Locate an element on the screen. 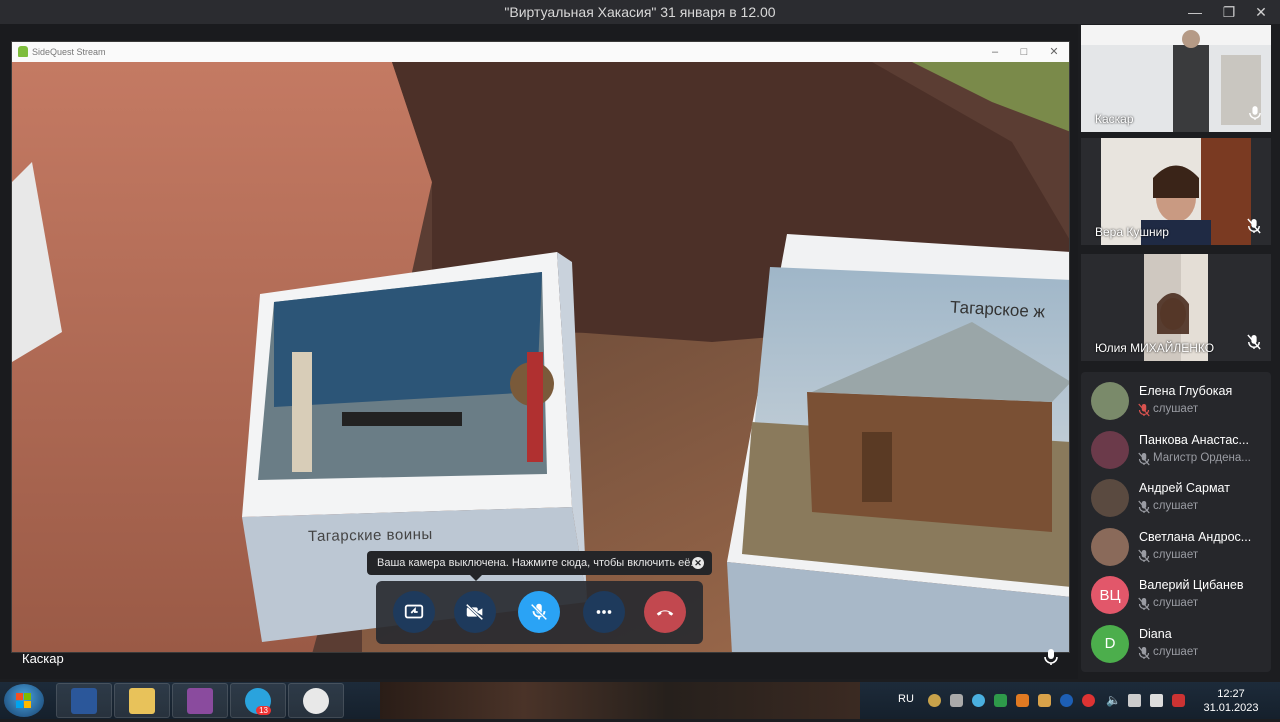 The height and width of the screenshot is (722, 1280). camera-off-icon is located at coordinates (474, 612).